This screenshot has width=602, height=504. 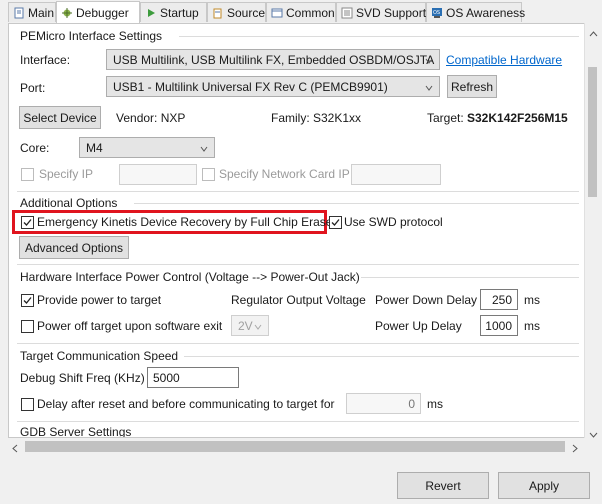 I want to click on tab-common: Common, so click(x=301, y=12).